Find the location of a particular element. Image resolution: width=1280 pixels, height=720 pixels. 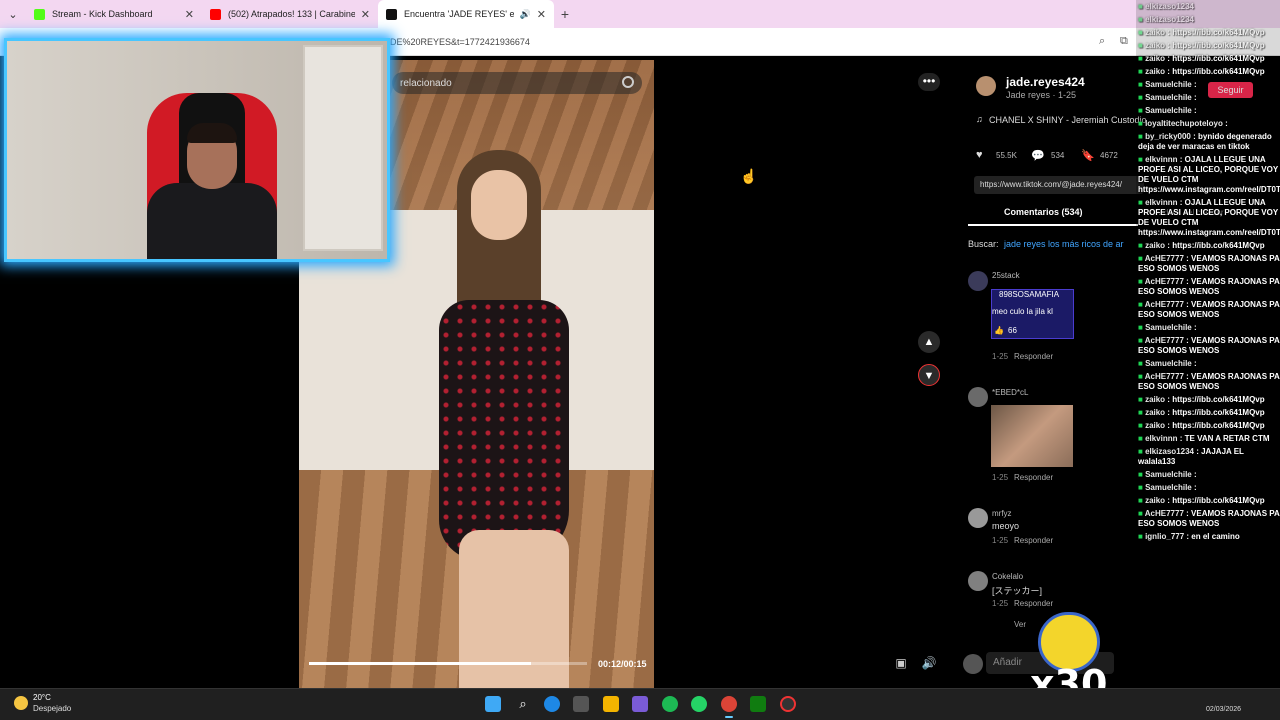

video-progress-bar is located at coordinates (448, 663).